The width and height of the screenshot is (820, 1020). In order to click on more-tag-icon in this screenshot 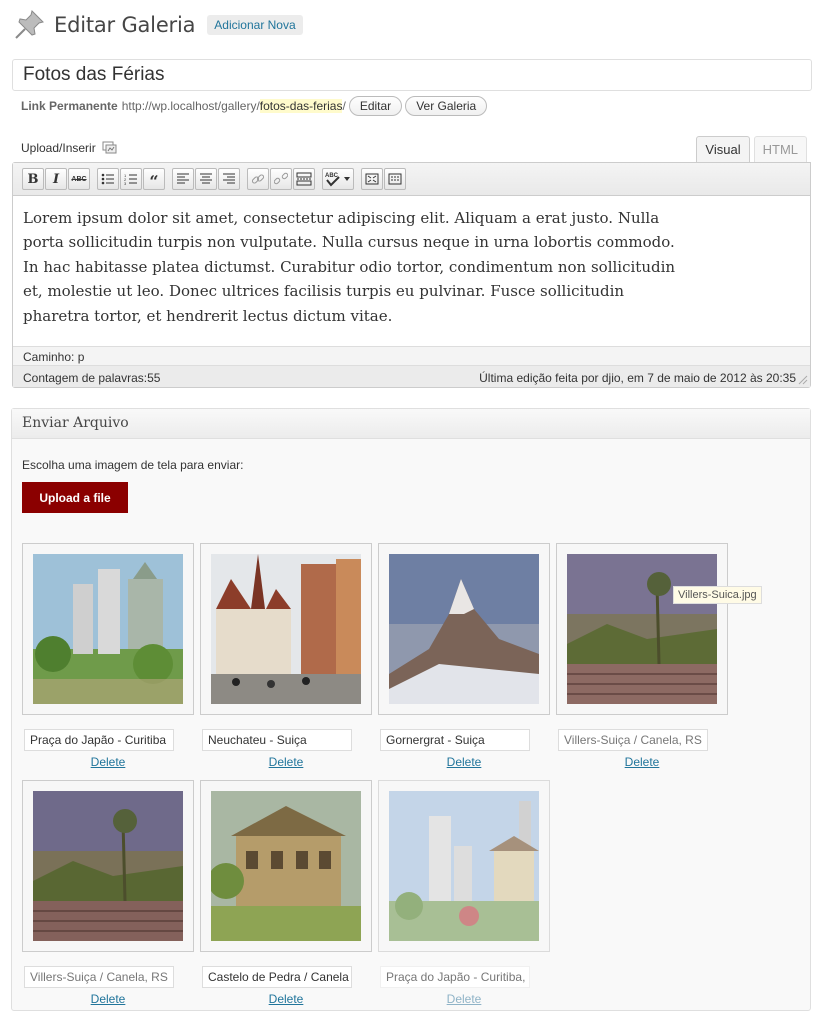, I will do `click(304, 179)`.